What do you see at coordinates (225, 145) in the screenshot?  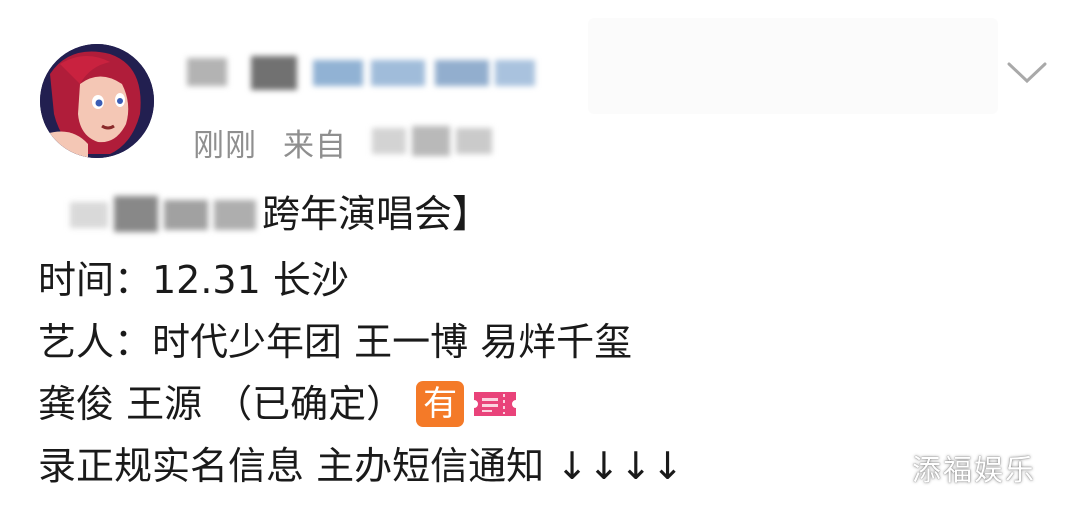 I see `post-time: 刚刚` at bounding box center [225, 145].